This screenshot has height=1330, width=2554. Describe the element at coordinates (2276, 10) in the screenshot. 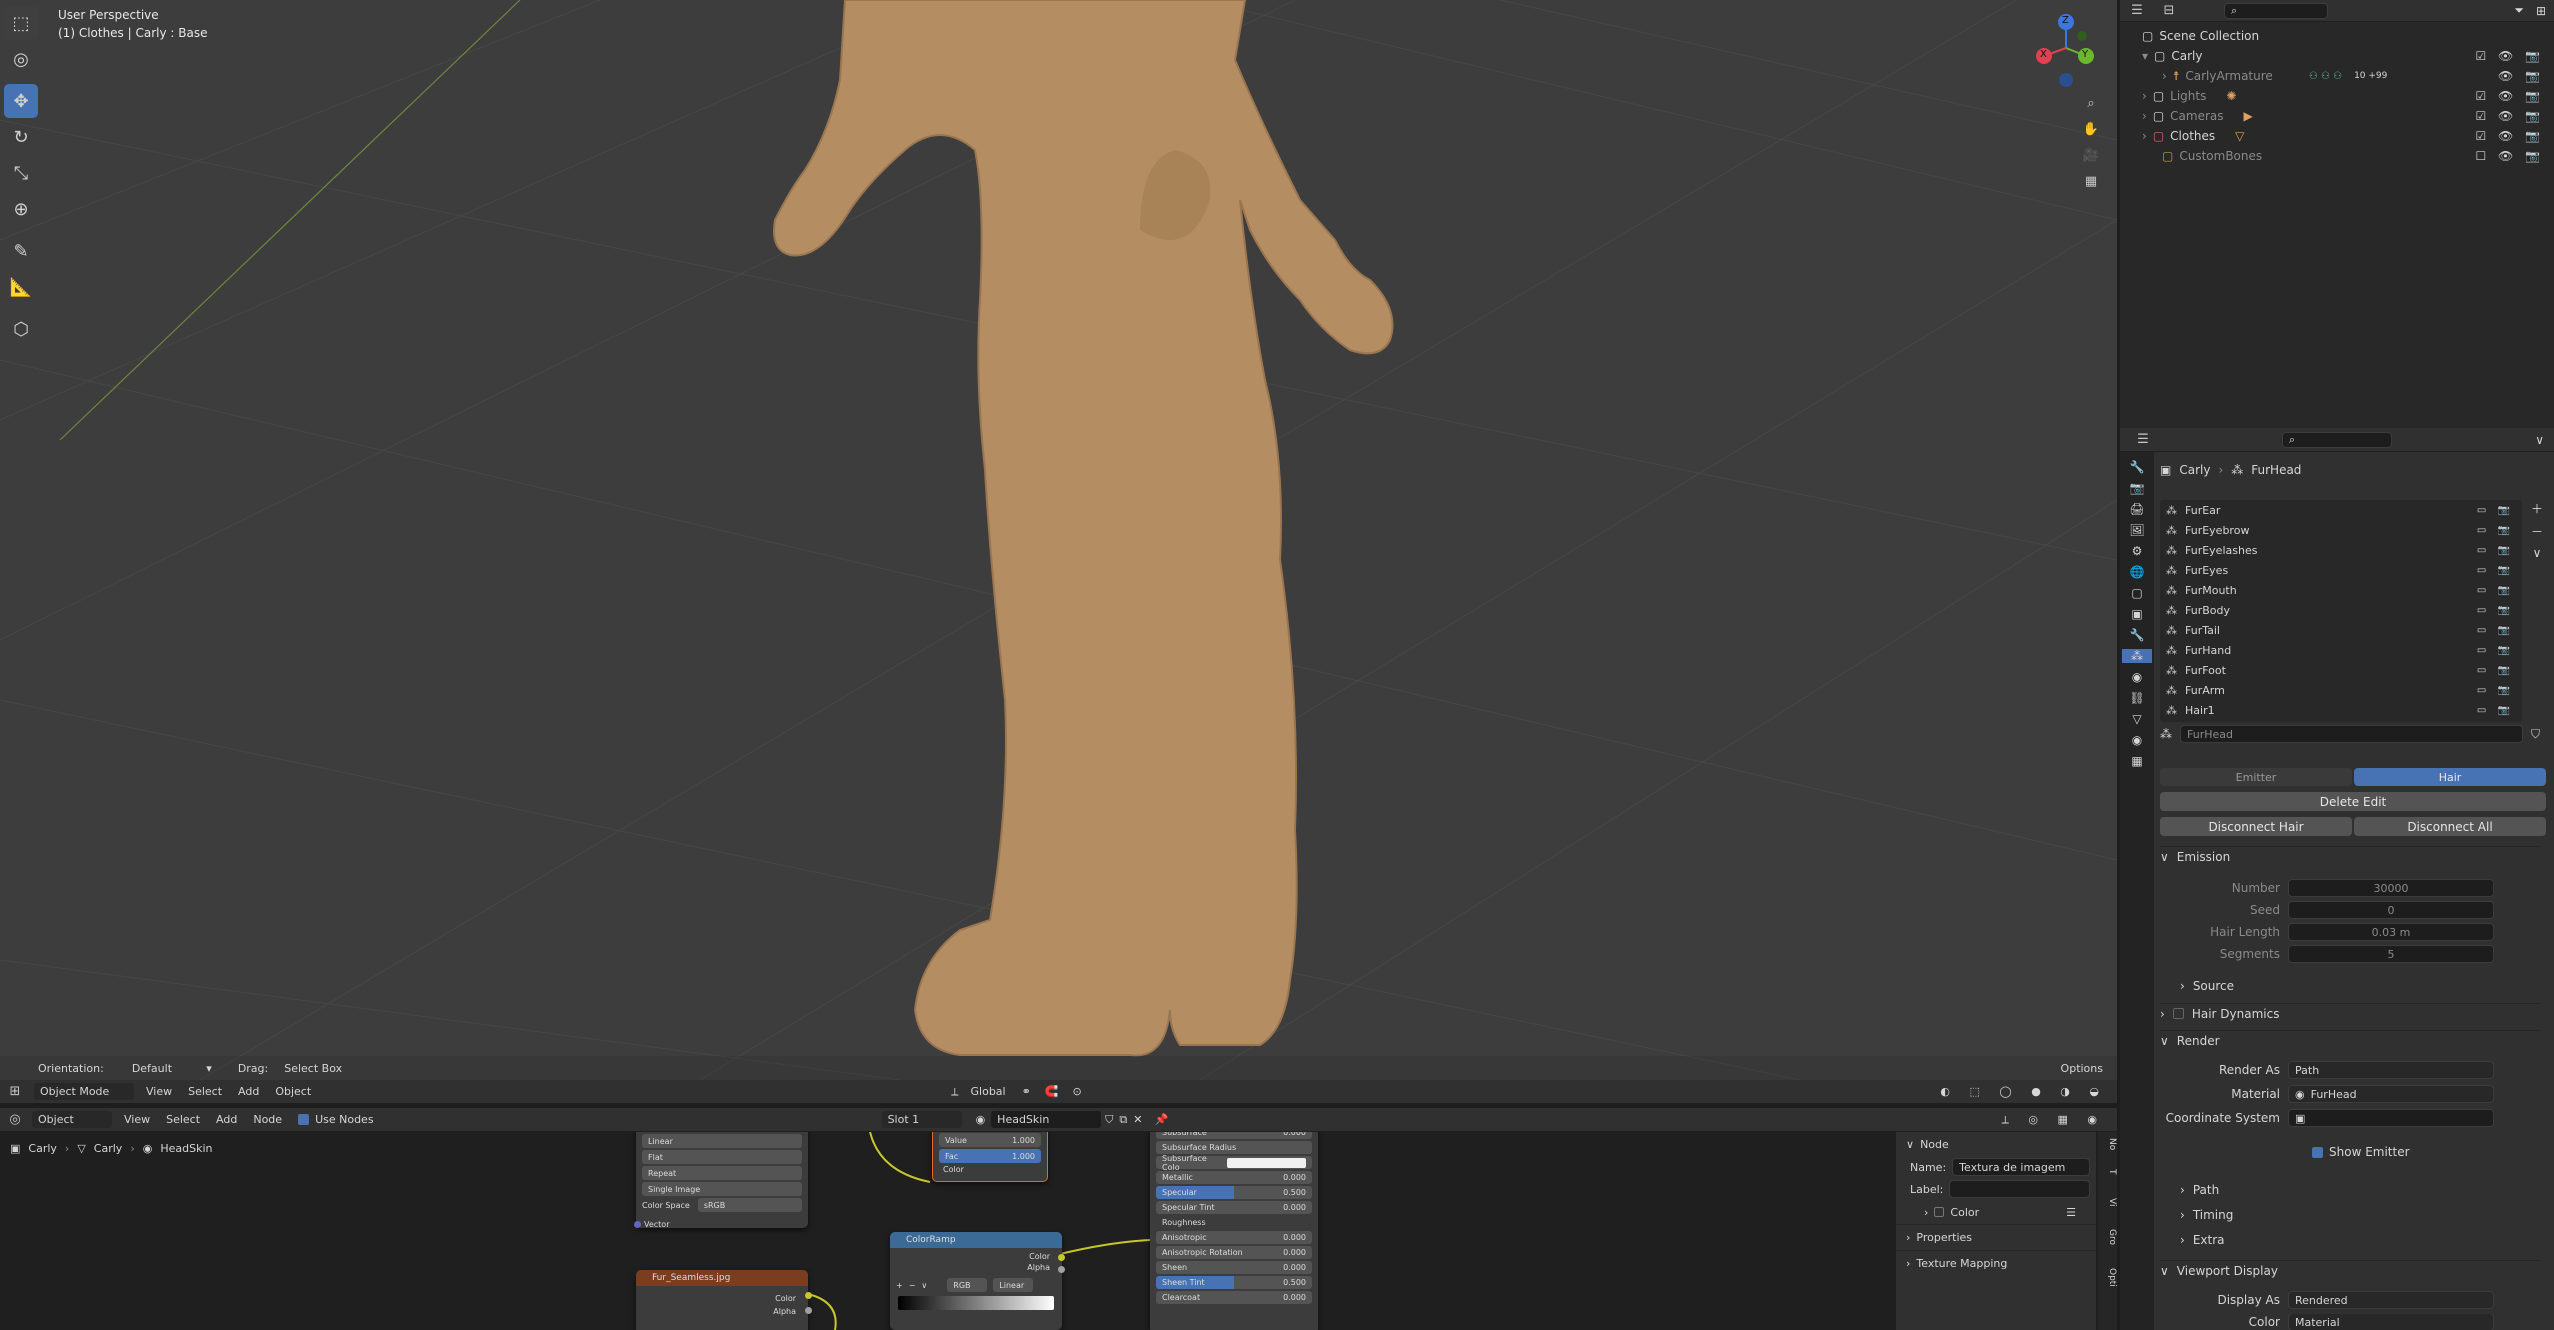

I see `outliner-search-input: ⌕` at that location.